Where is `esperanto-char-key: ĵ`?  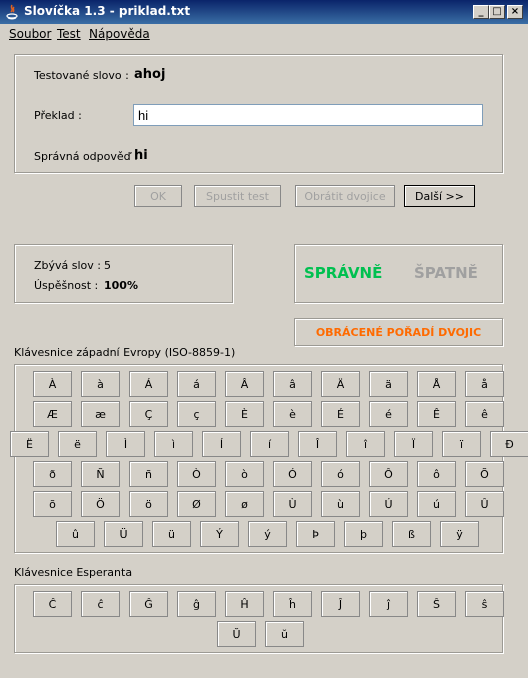
esperanto-char-key: ĵ is located at coordinates (388, 604).